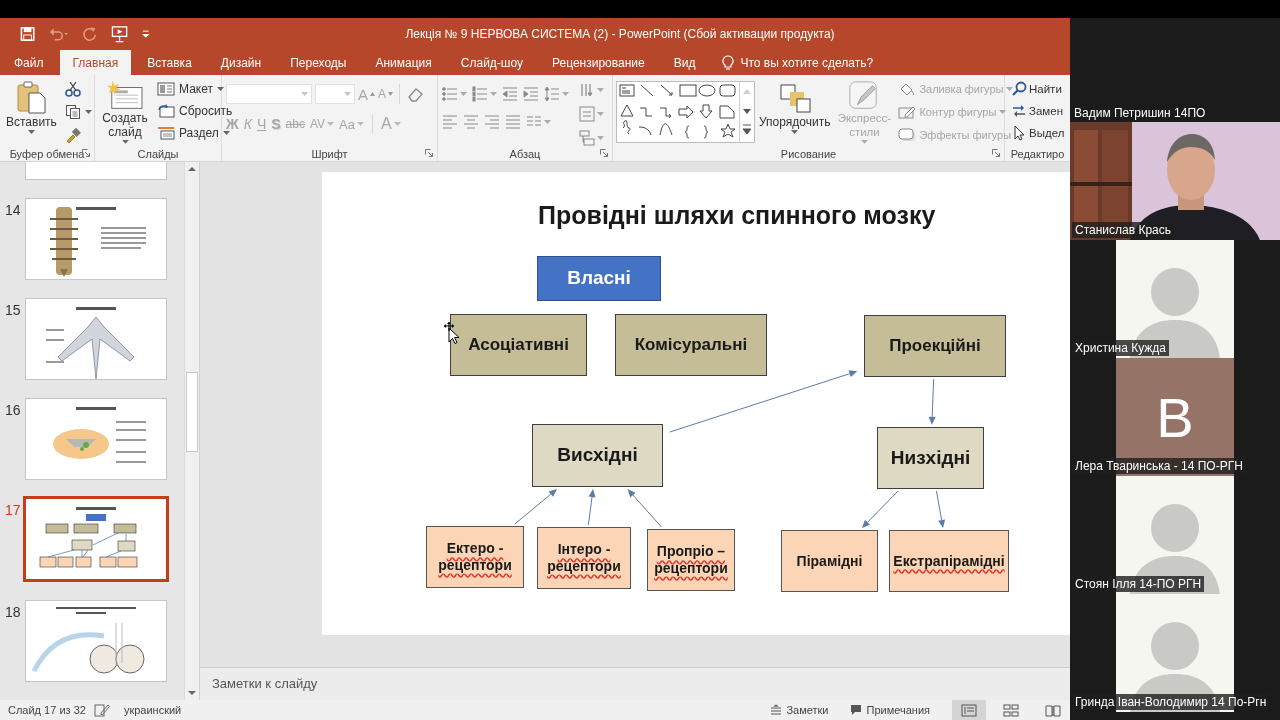 This screenshot has height=720, width=1280. I want to click on diagram-box: Власні, so click(599, 278).